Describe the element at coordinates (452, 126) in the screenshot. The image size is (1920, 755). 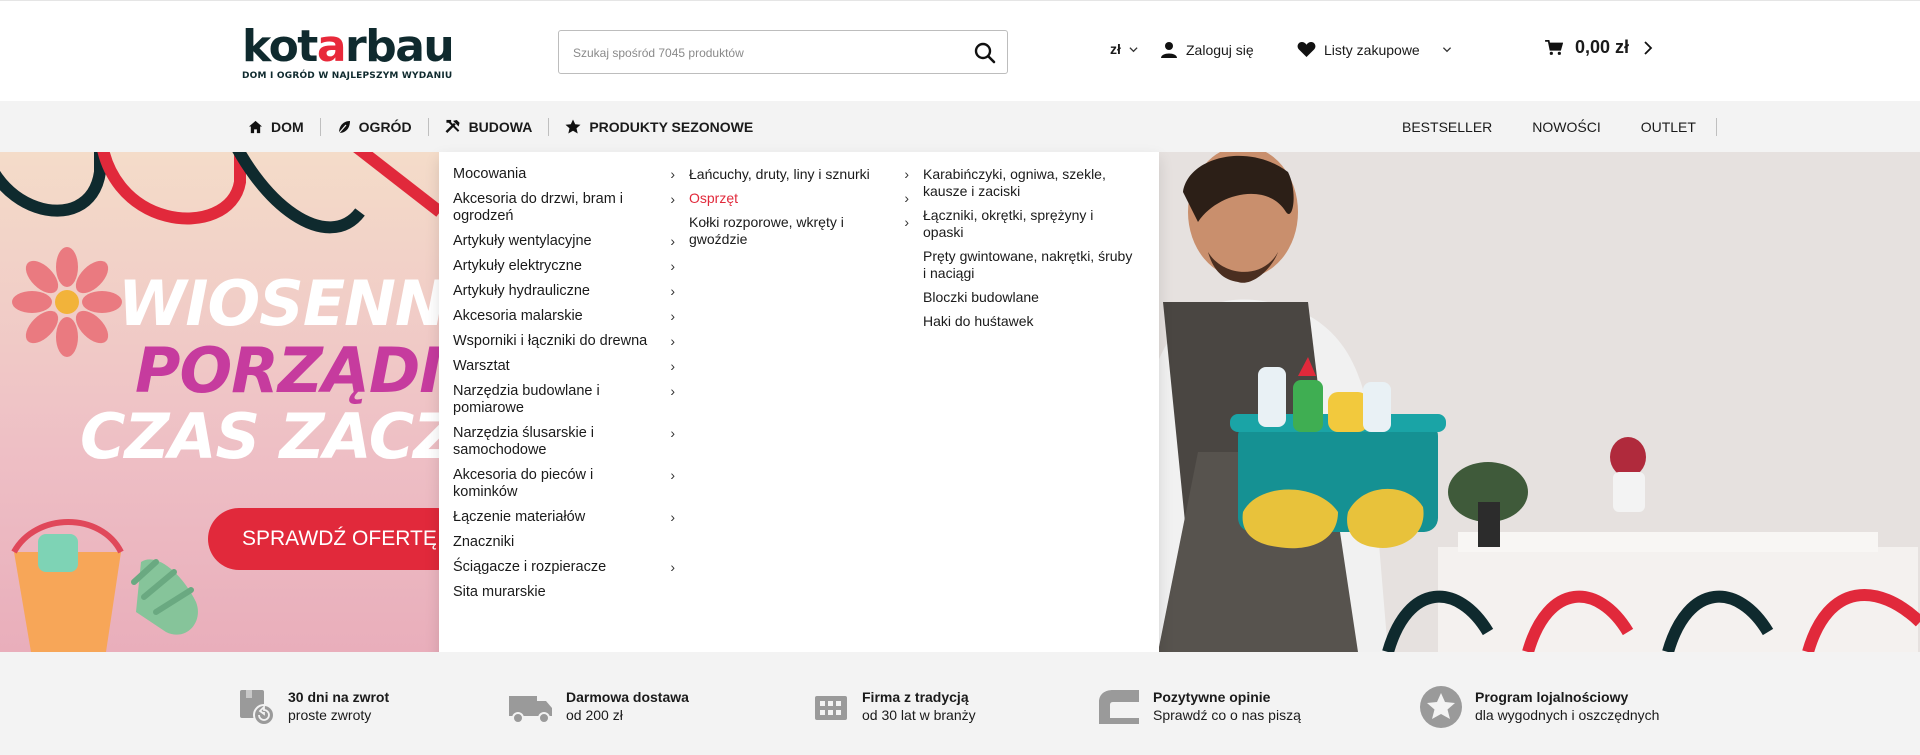
I see `tools-icon` at that location.